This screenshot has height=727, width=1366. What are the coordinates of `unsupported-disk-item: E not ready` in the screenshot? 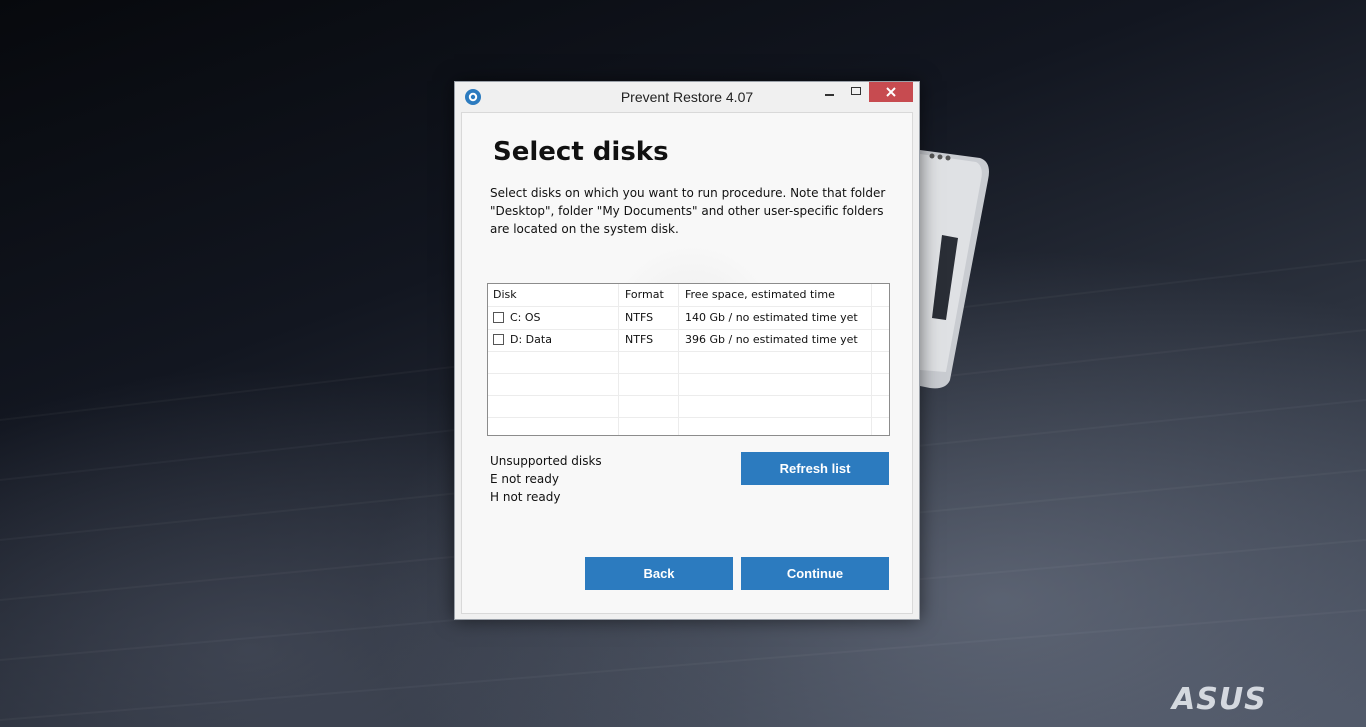 It's located at (524, 479).